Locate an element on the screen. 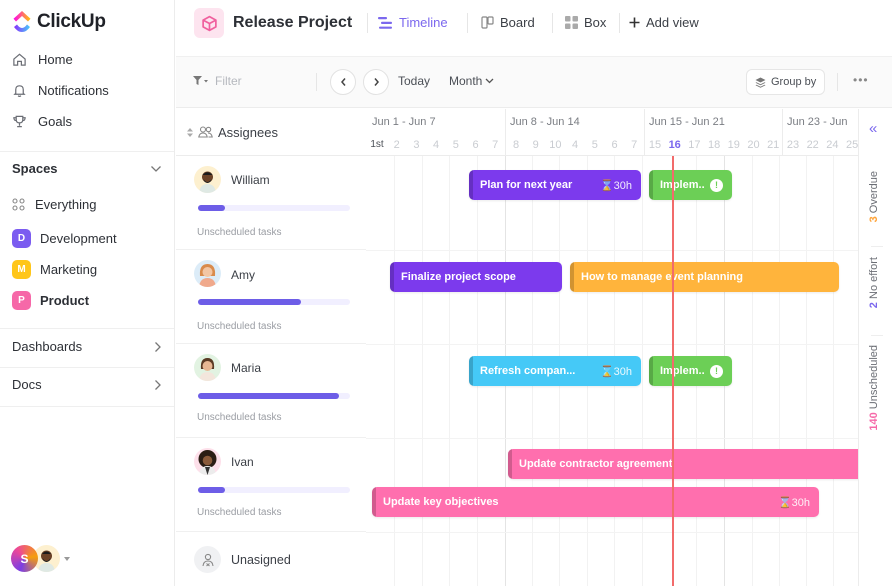 The image size is (892, 586). unassigned-avatar is located at coordinates (207, 559).